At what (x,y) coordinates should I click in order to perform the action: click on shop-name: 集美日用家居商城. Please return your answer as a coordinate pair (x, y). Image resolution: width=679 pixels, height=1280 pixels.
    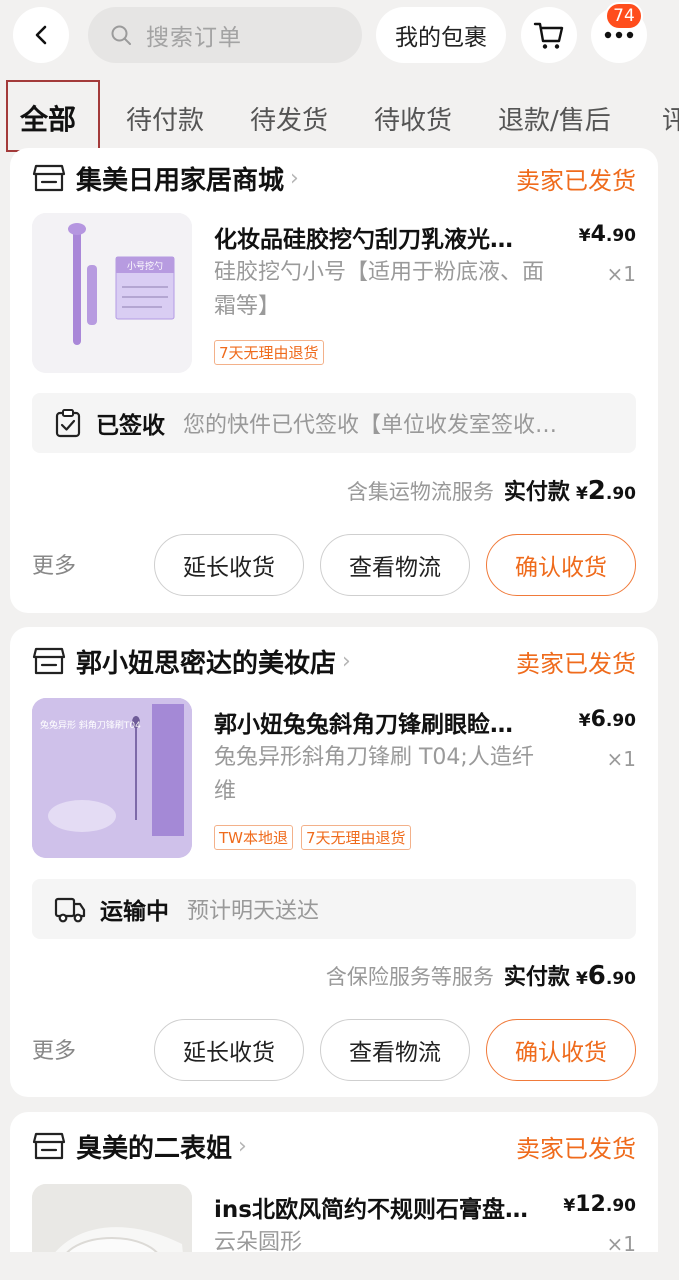
    Looking at the image, I should click on (180, 178).